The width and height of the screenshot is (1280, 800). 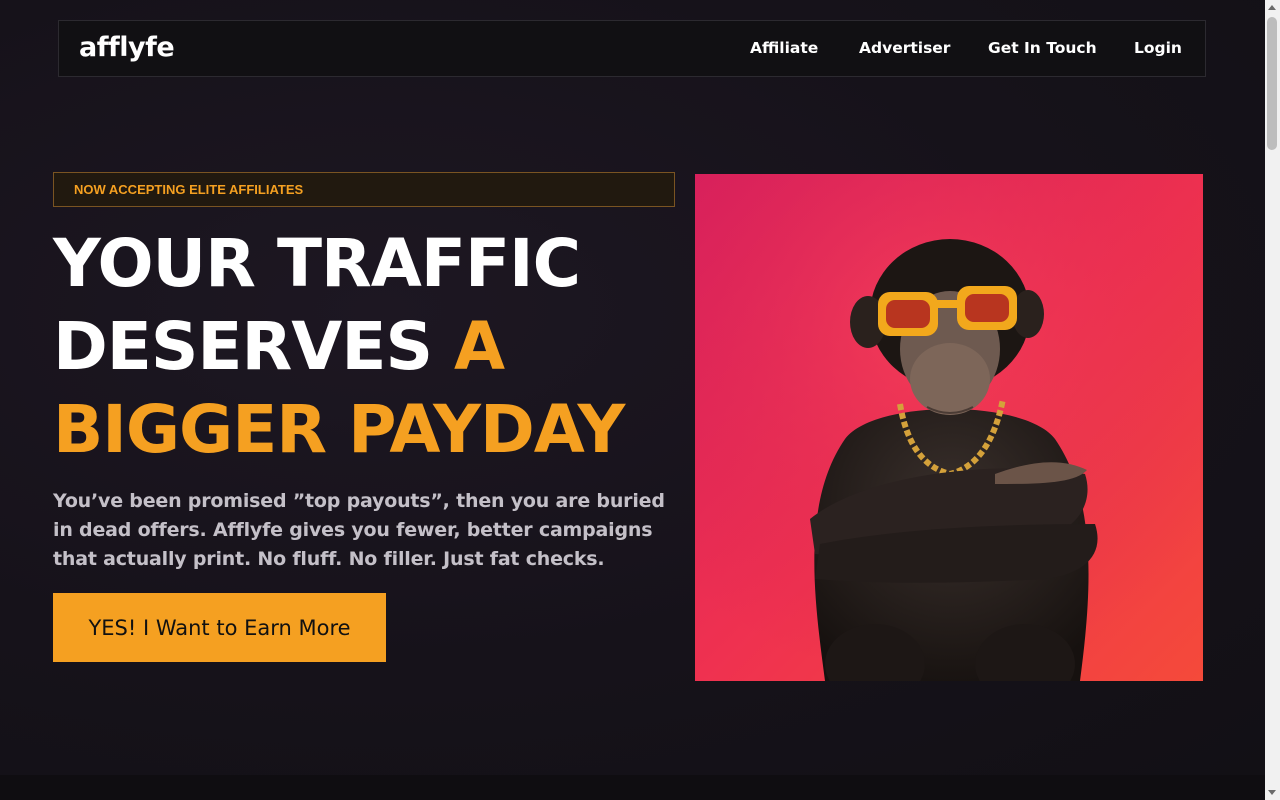 I want to click on status-badge: NOW ACCEPTING ELITE AFFILIATES, so click(x=364, y=189).